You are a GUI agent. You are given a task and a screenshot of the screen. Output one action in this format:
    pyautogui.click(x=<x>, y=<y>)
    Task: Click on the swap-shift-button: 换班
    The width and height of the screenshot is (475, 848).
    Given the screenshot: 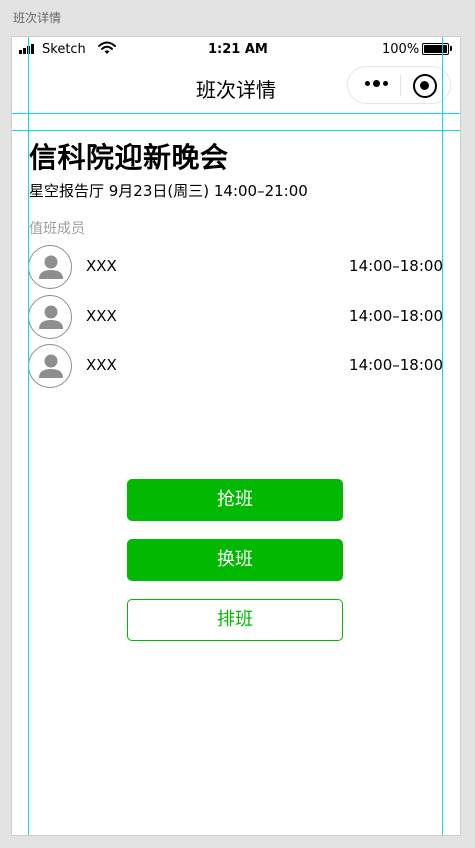 What is the action you would take?
    pyautogui.click(x=235, y=560)
    